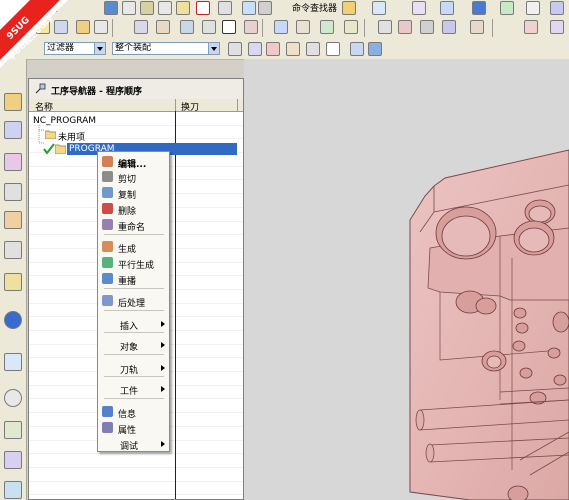  I want to click on gear-icon, so click(235, 49).